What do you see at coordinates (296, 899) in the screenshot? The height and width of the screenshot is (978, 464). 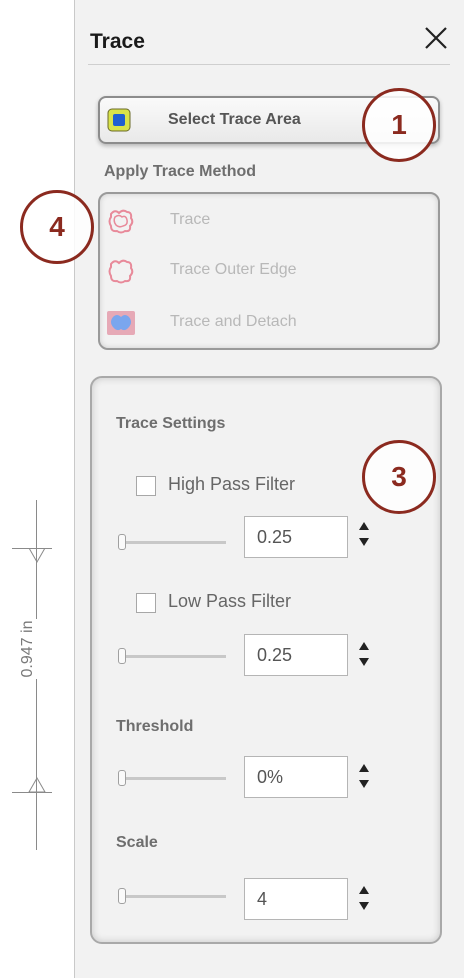 I see `scale-value-field: 4` at bounding box center [296, 899].